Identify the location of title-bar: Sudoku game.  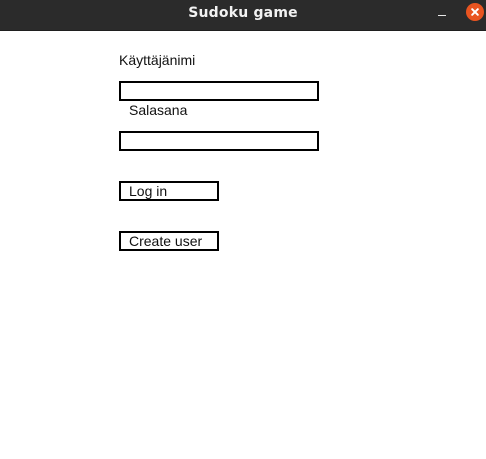
(243, 15).